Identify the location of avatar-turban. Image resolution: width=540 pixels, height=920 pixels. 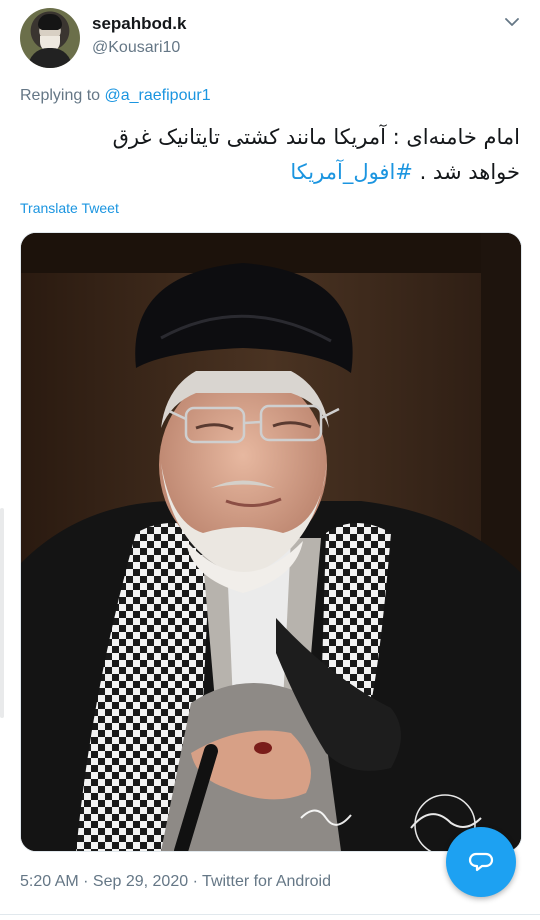
(50, 22).